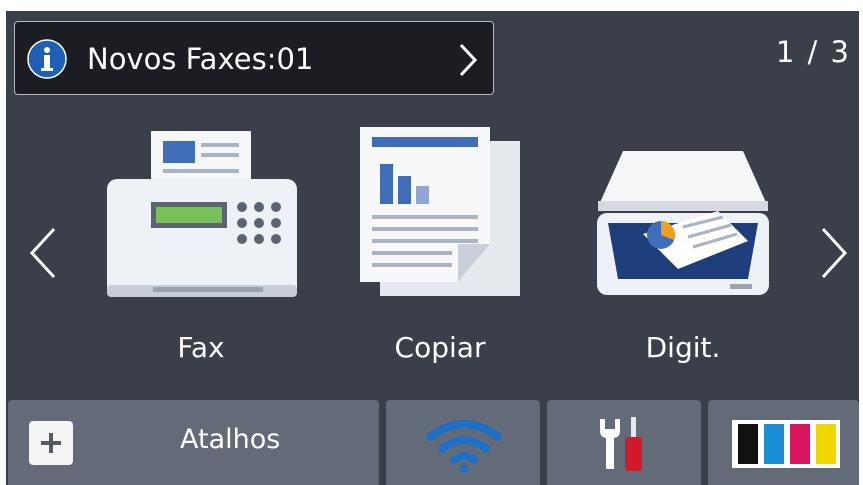 This screenshot has height=485, width=863. What do you see at coordinates (230, 439) in the screenshot?
I see `shortcuts-label: Atalhos` at bounding box center [230, 439].